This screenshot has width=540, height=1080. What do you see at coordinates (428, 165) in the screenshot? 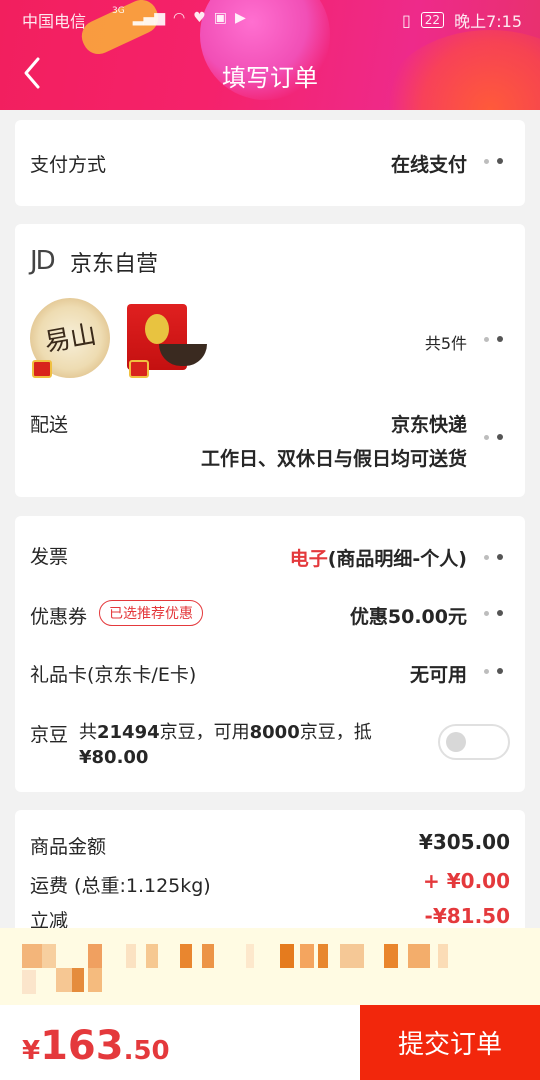
I see `payment-value: 在线支付` at bounding box center [428, 165].